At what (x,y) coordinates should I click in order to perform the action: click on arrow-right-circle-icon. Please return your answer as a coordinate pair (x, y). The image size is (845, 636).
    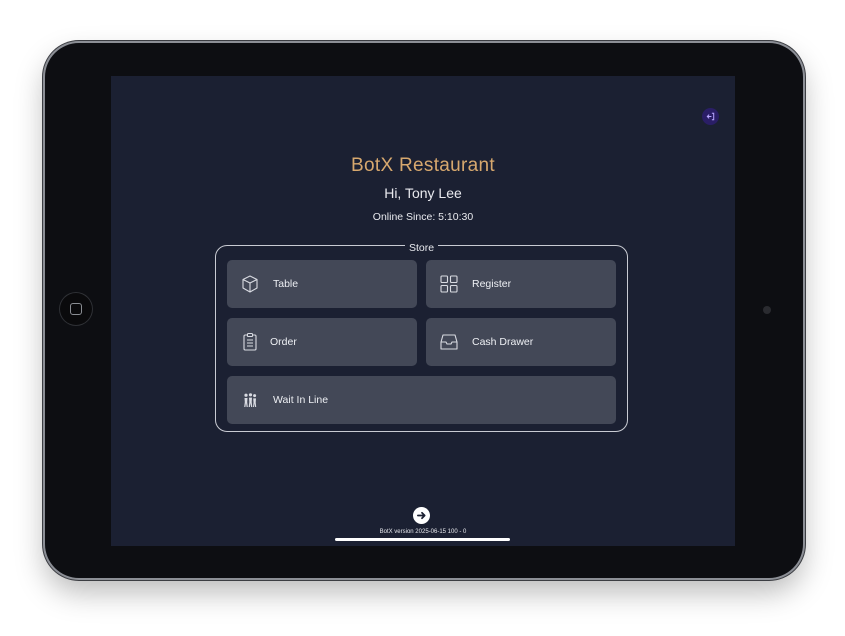
    Looking at the image, I should click on (421, 515).